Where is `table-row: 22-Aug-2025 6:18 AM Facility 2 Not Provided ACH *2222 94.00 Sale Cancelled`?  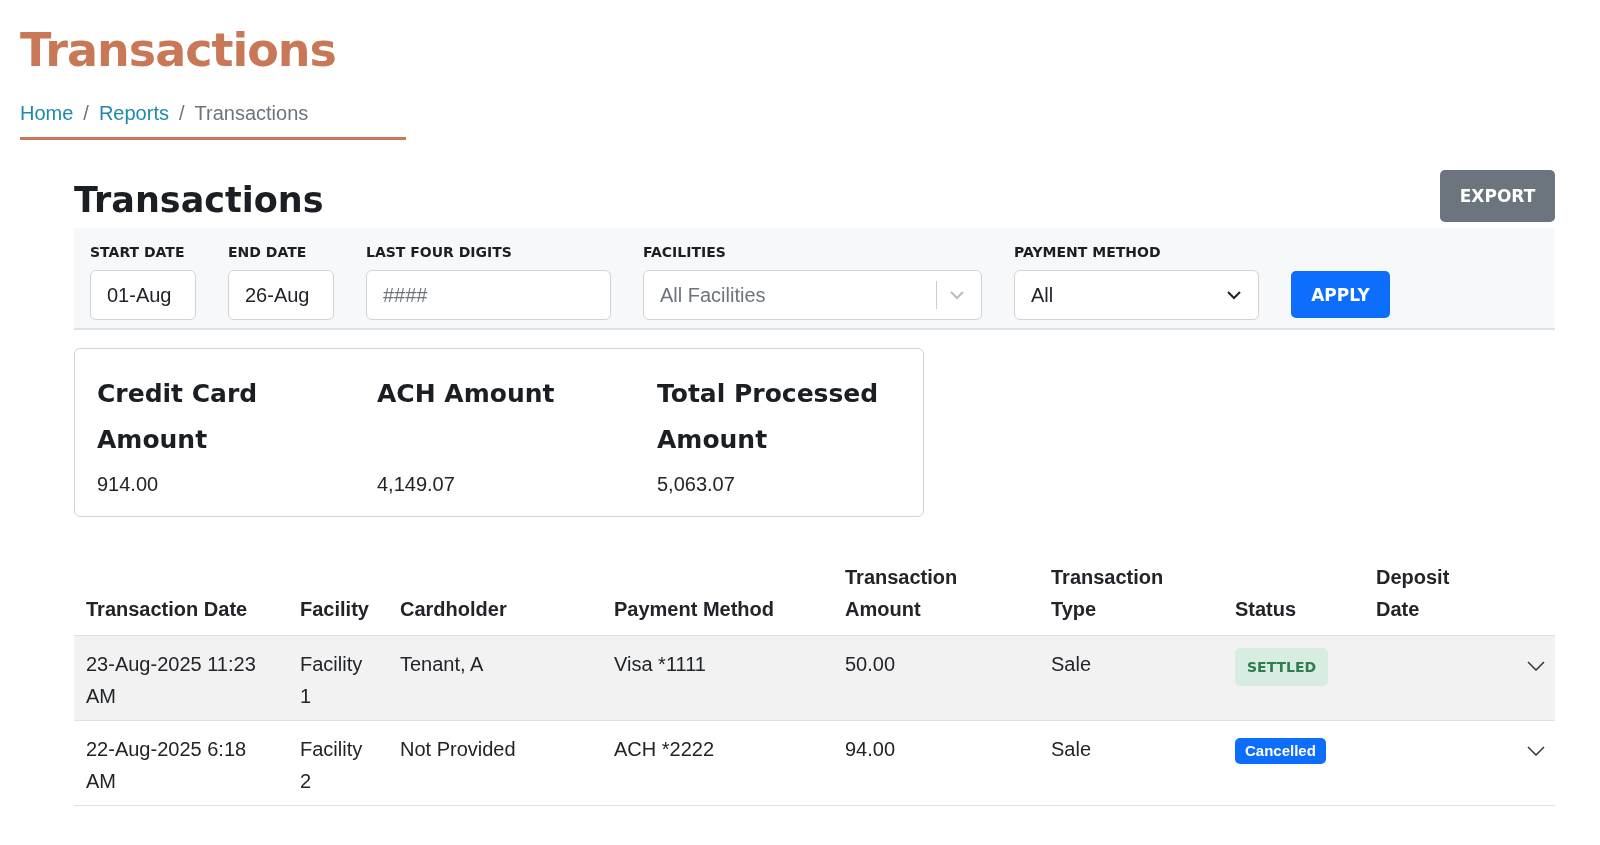
table-row: 22-Aug-2025 6:18 AM Facility 2 Not Provided ACH *2222 94.00 Sale Cancelled is located at coordinates (814, 763).